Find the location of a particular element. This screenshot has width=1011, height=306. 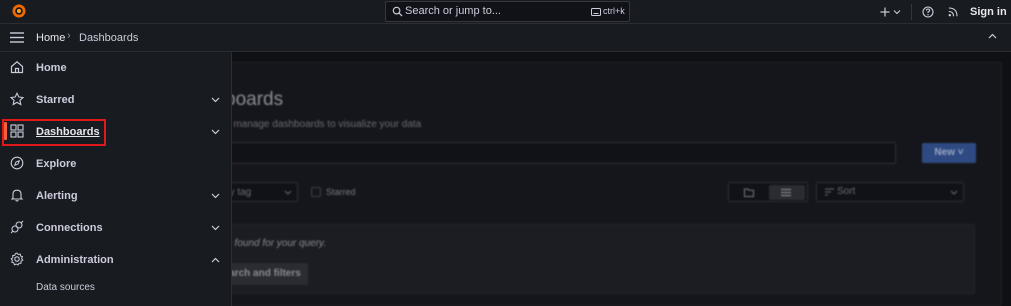

new-dashboard-button: New ˅ is located at coordinates (949, 153).